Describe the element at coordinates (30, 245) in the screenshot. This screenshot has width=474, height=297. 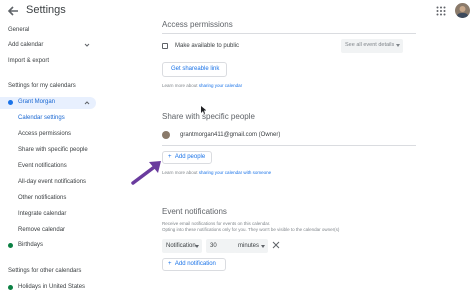
I see `sidebar-item-birthdays: Birthdays` at that location.